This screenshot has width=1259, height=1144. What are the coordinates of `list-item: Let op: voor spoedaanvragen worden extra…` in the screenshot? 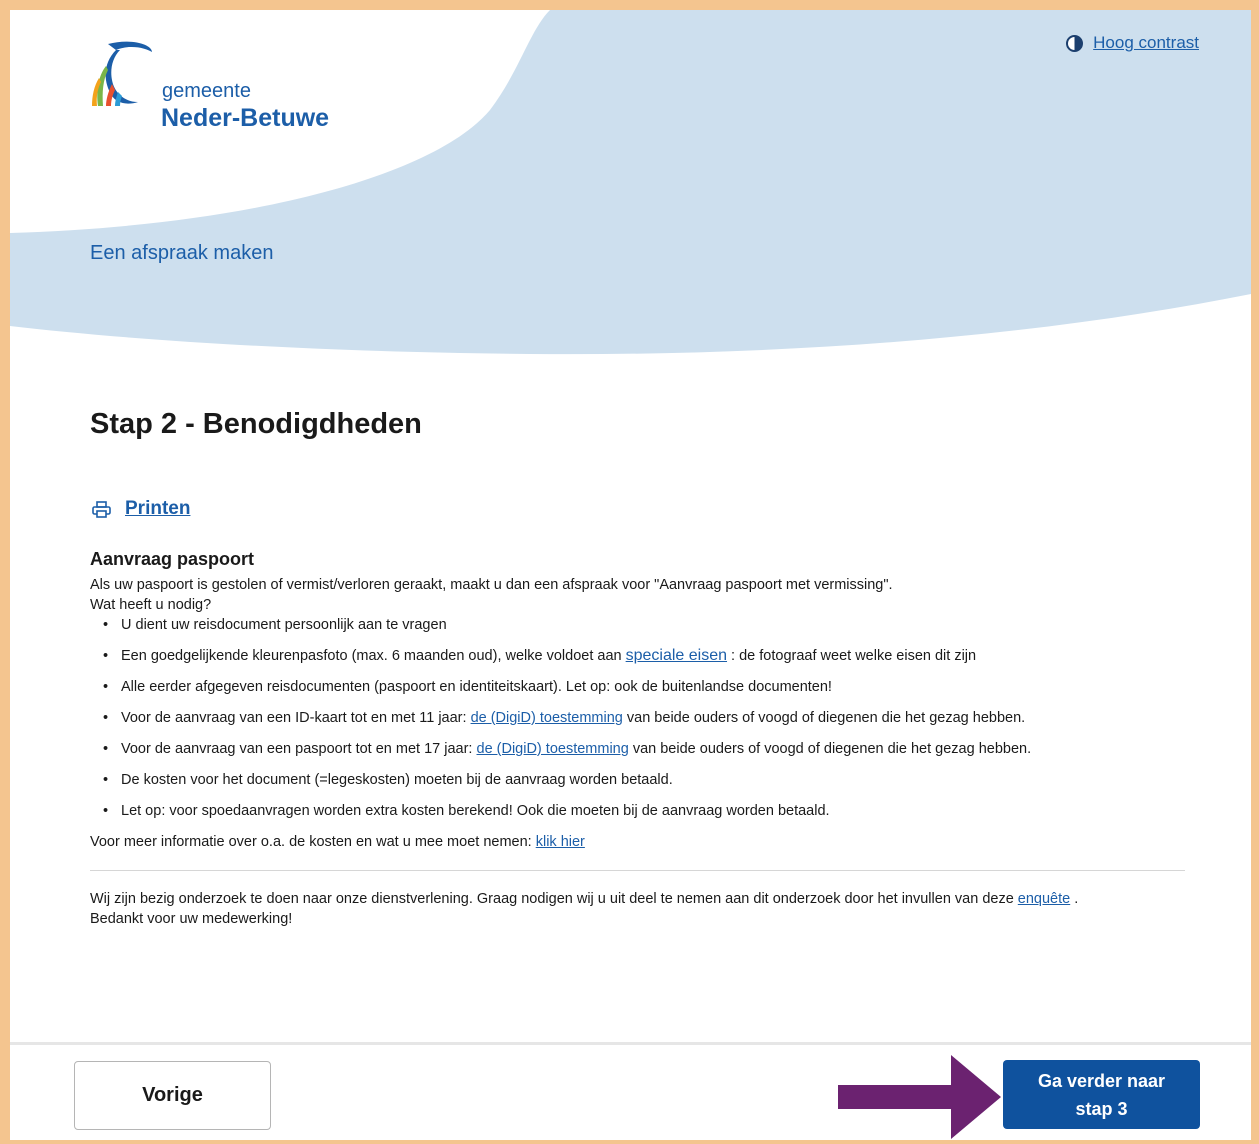 It's located at (637, 811).